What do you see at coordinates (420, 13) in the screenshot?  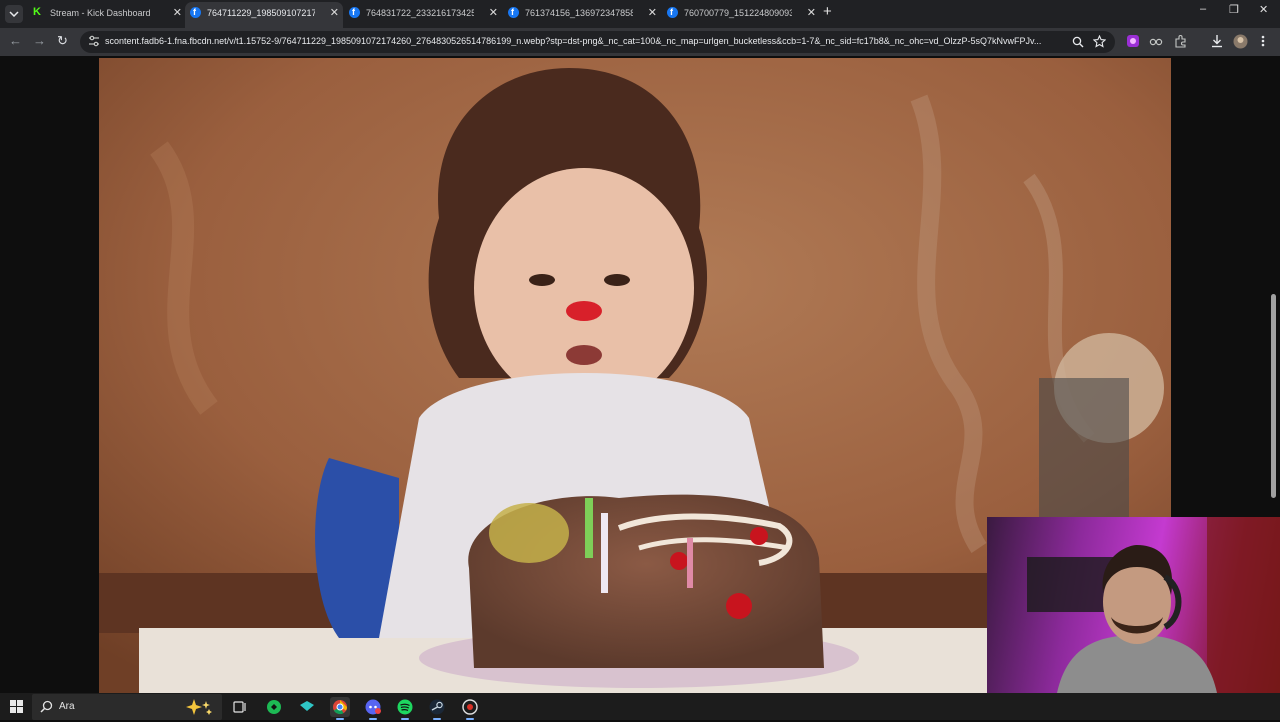 I see `tab-title: 764831722_2332161734256070` at bounding box center [420, 13].